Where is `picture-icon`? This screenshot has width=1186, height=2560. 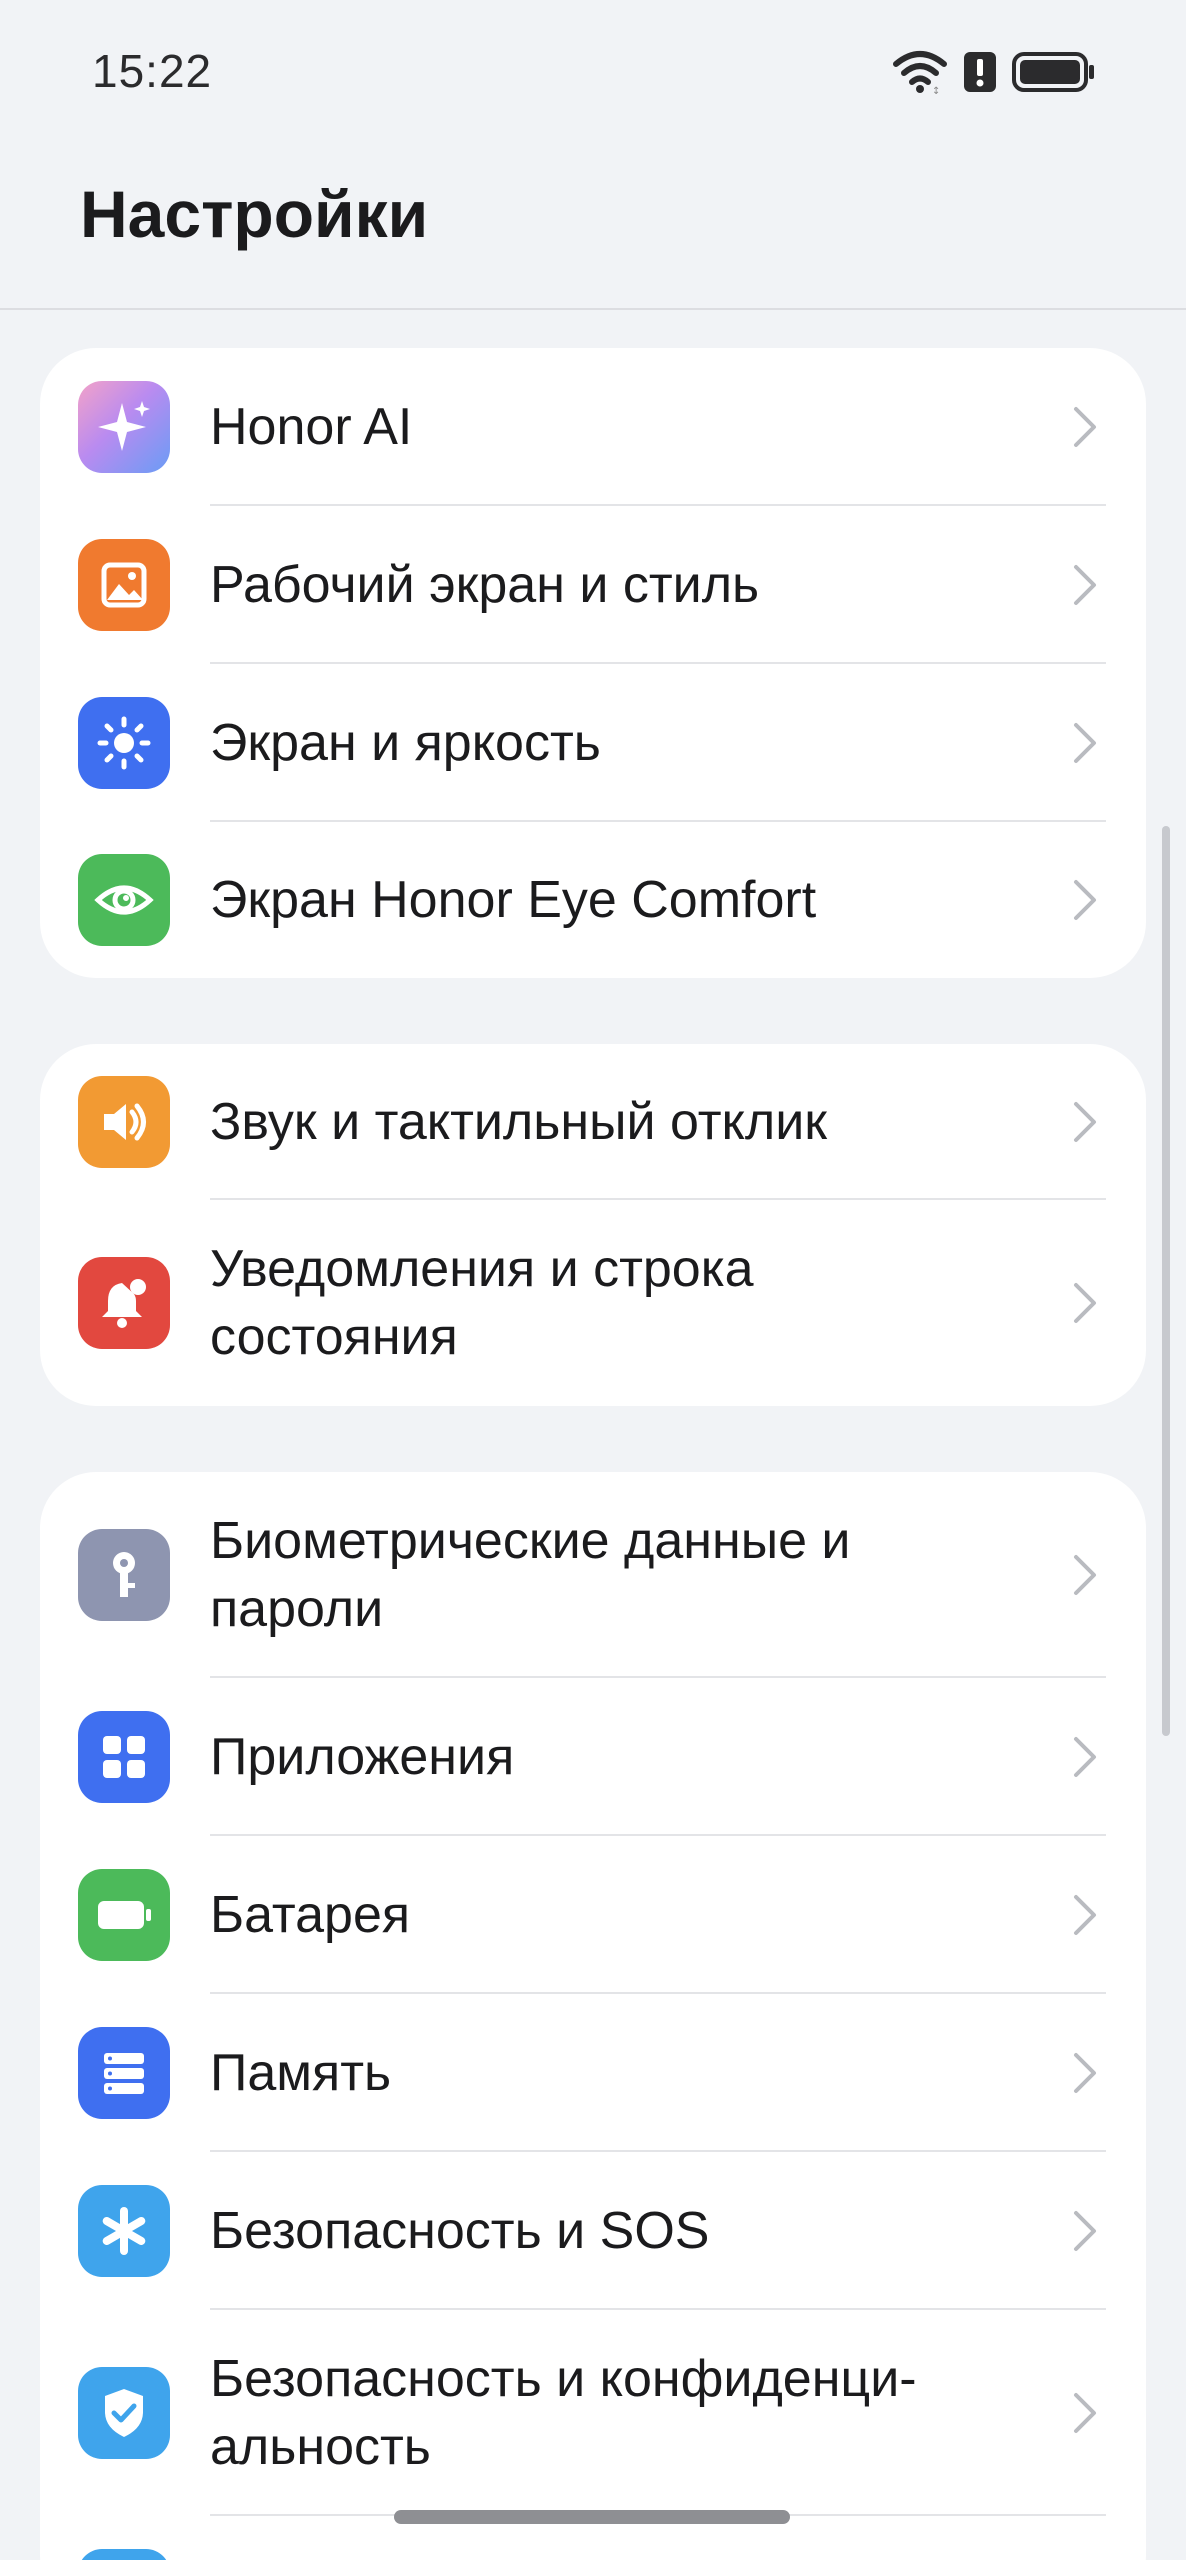
picture-icon is located at coordinates (124, 585).